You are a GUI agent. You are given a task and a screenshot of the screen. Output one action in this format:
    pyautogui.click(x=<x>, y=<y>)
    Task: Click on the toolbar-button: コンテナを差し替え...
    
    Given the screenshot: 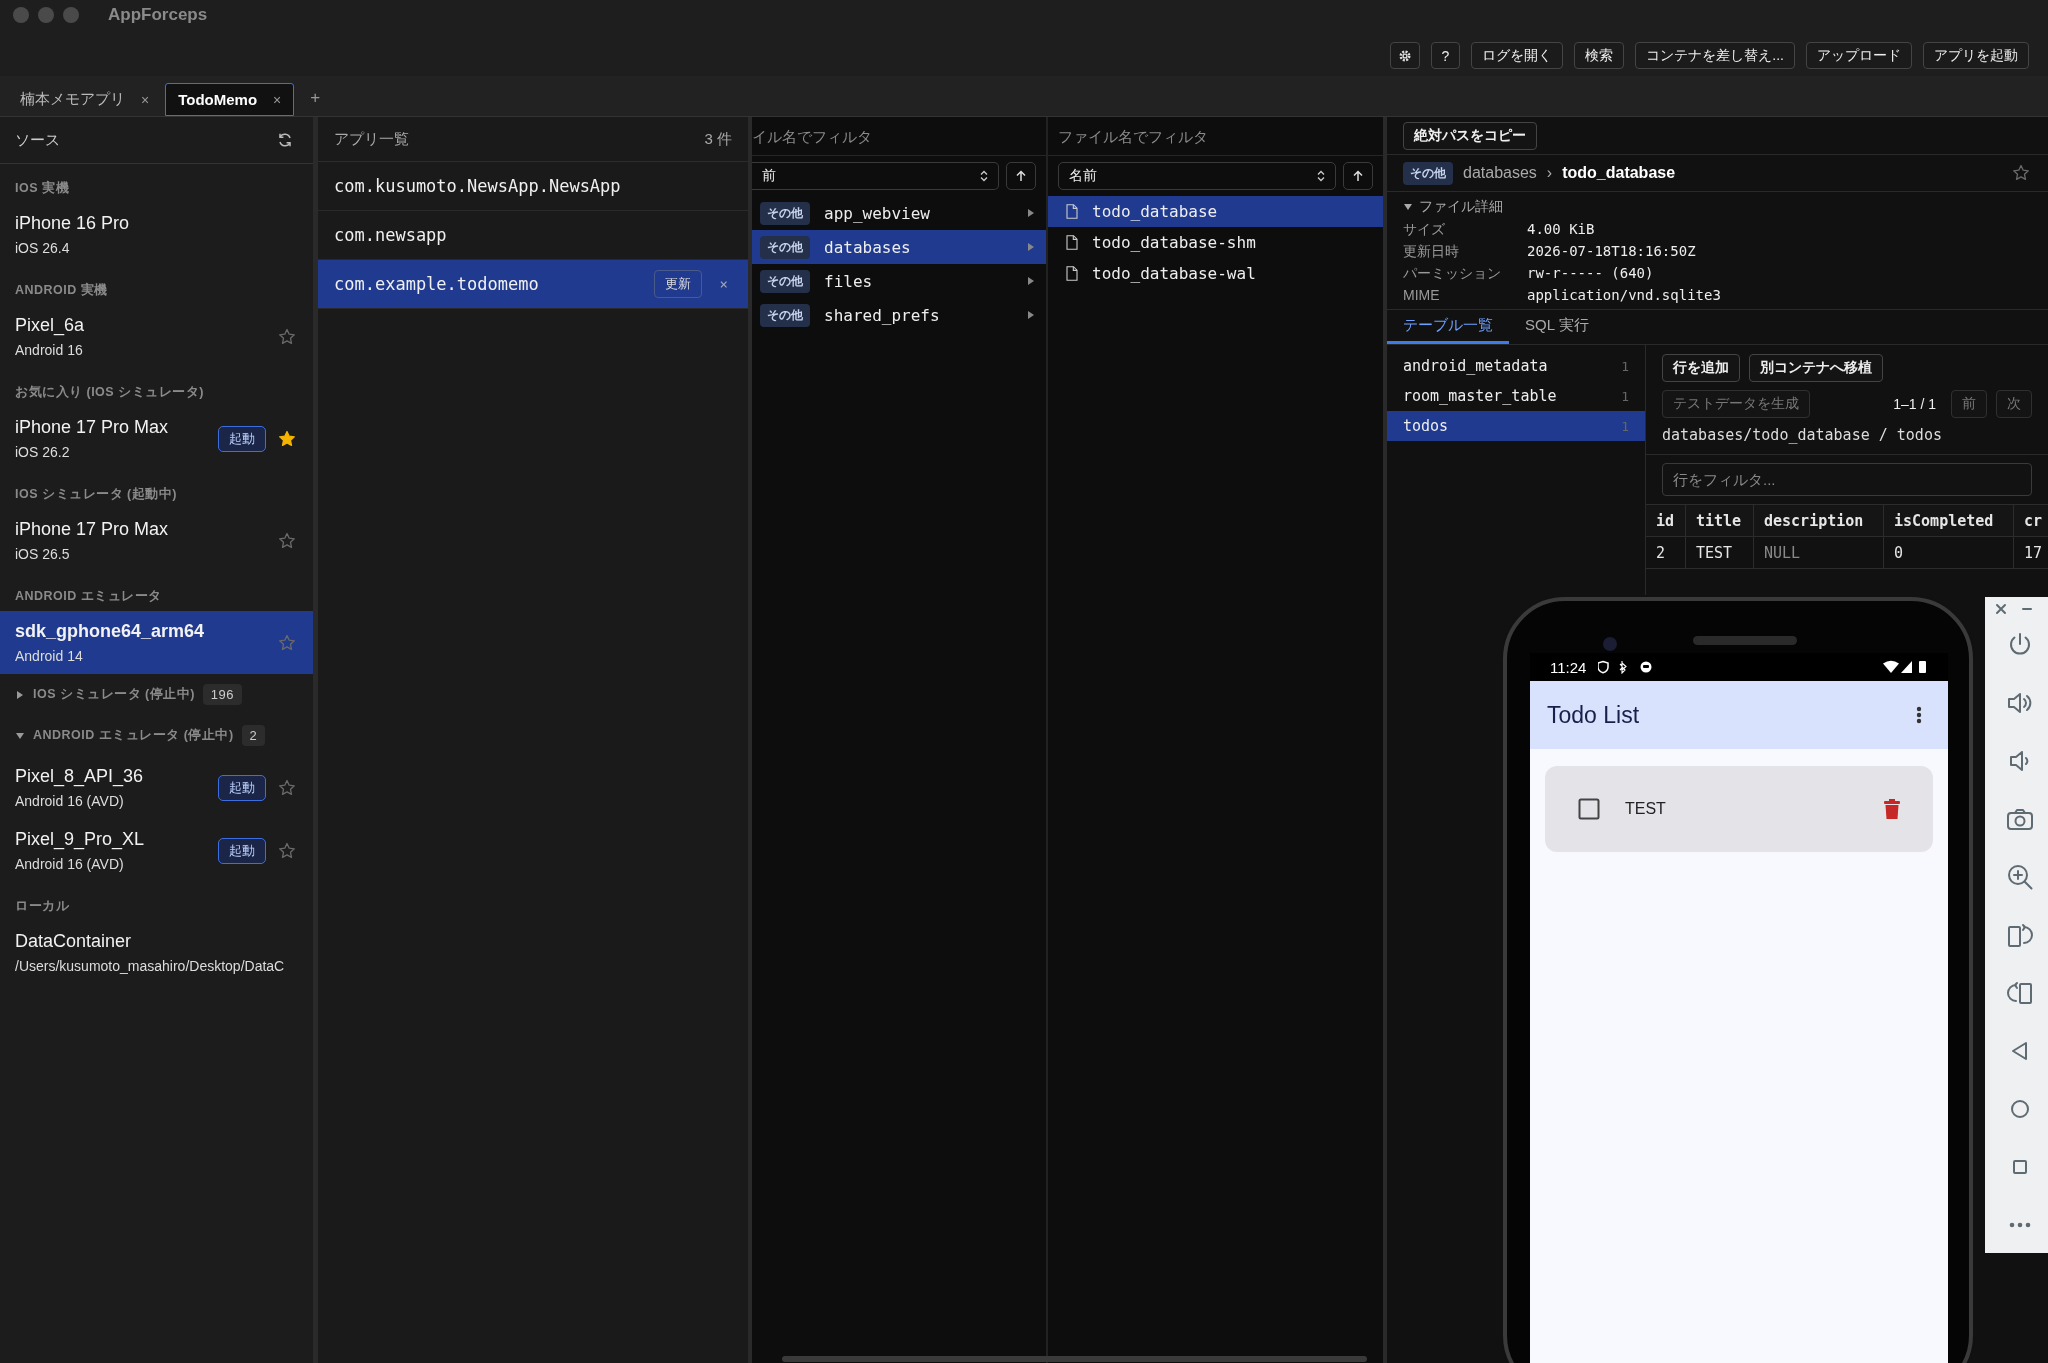 What is the action you would take?
    pyautogui.click(x=1715, y=55)
    